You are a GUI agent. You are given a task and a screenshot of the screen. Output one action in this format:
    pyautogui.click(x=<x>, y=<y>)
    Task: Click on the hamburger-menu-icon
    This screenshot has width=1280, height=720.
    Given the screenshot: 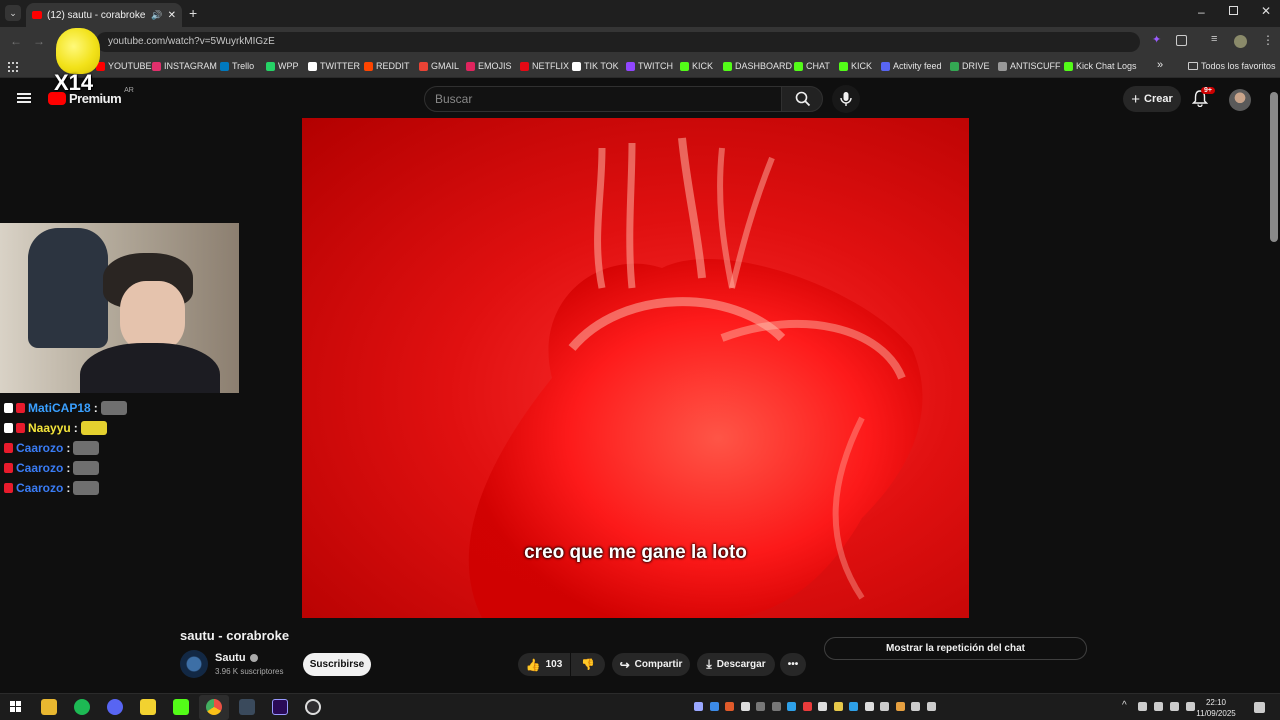 What is the action you would take?
    pyautogui.click(x=24, y=98)
    